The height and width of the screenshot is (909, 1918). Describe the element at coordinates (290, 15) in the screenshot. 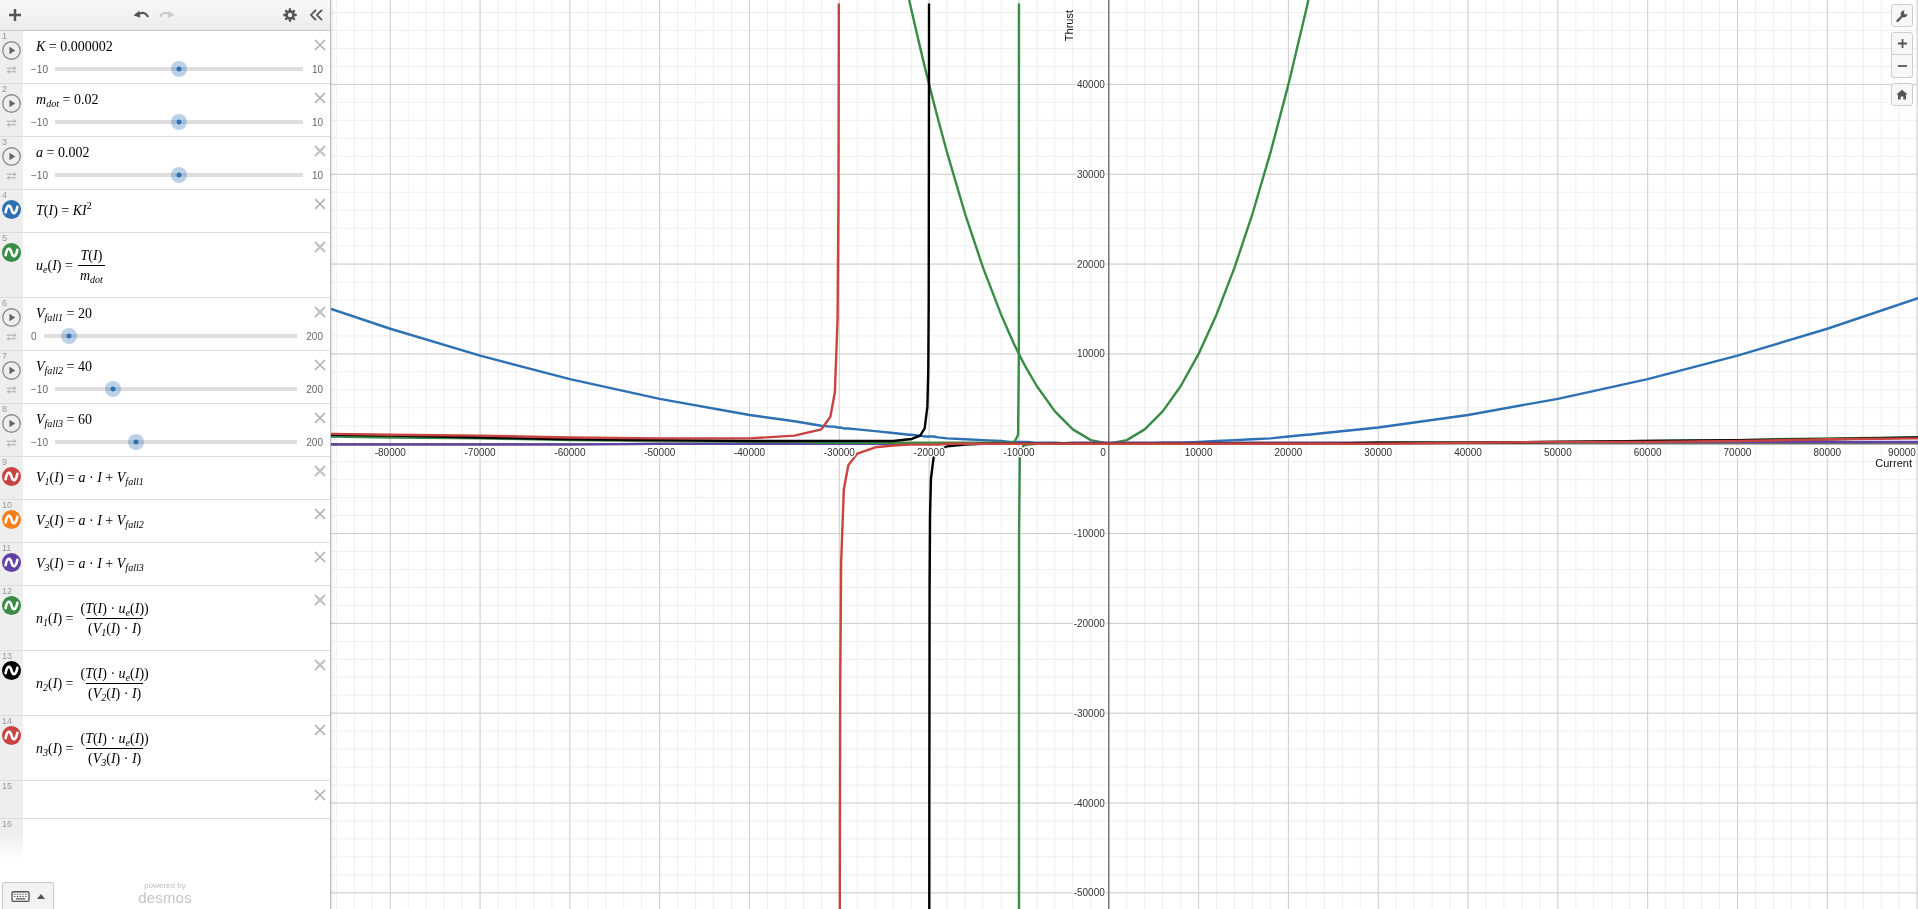

I see `gear-icon` at that location.